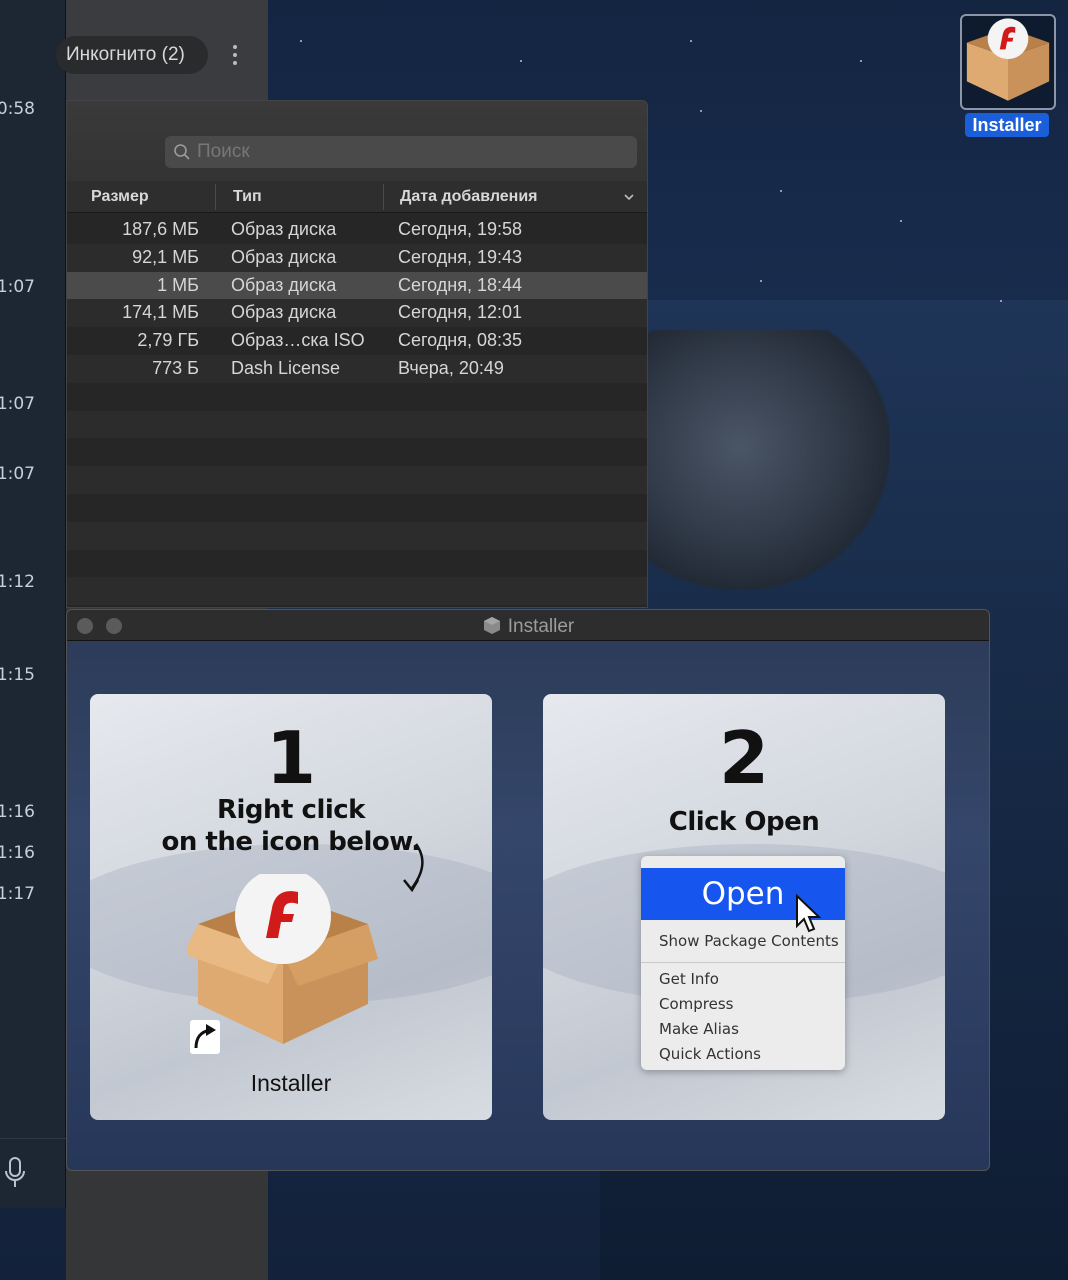  I want to click on file-date: Сегодня, 12:01, so click(460, 312).